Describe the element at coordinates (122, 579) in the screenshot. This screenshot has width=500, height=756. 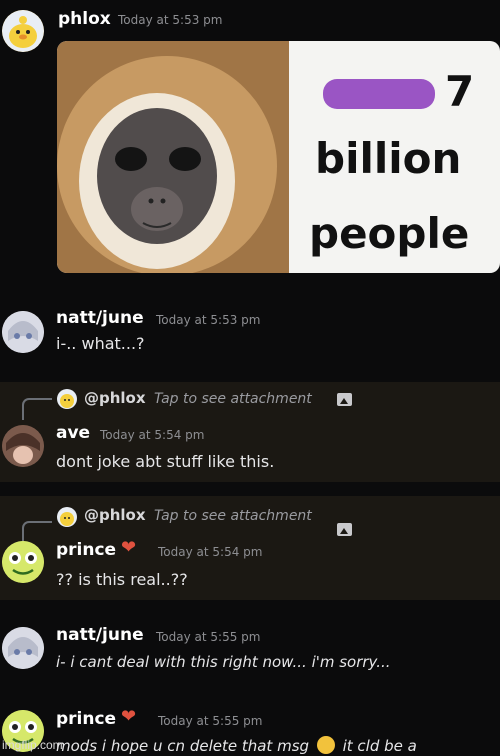
I see `message-text: ?? is this real..??` at that location.